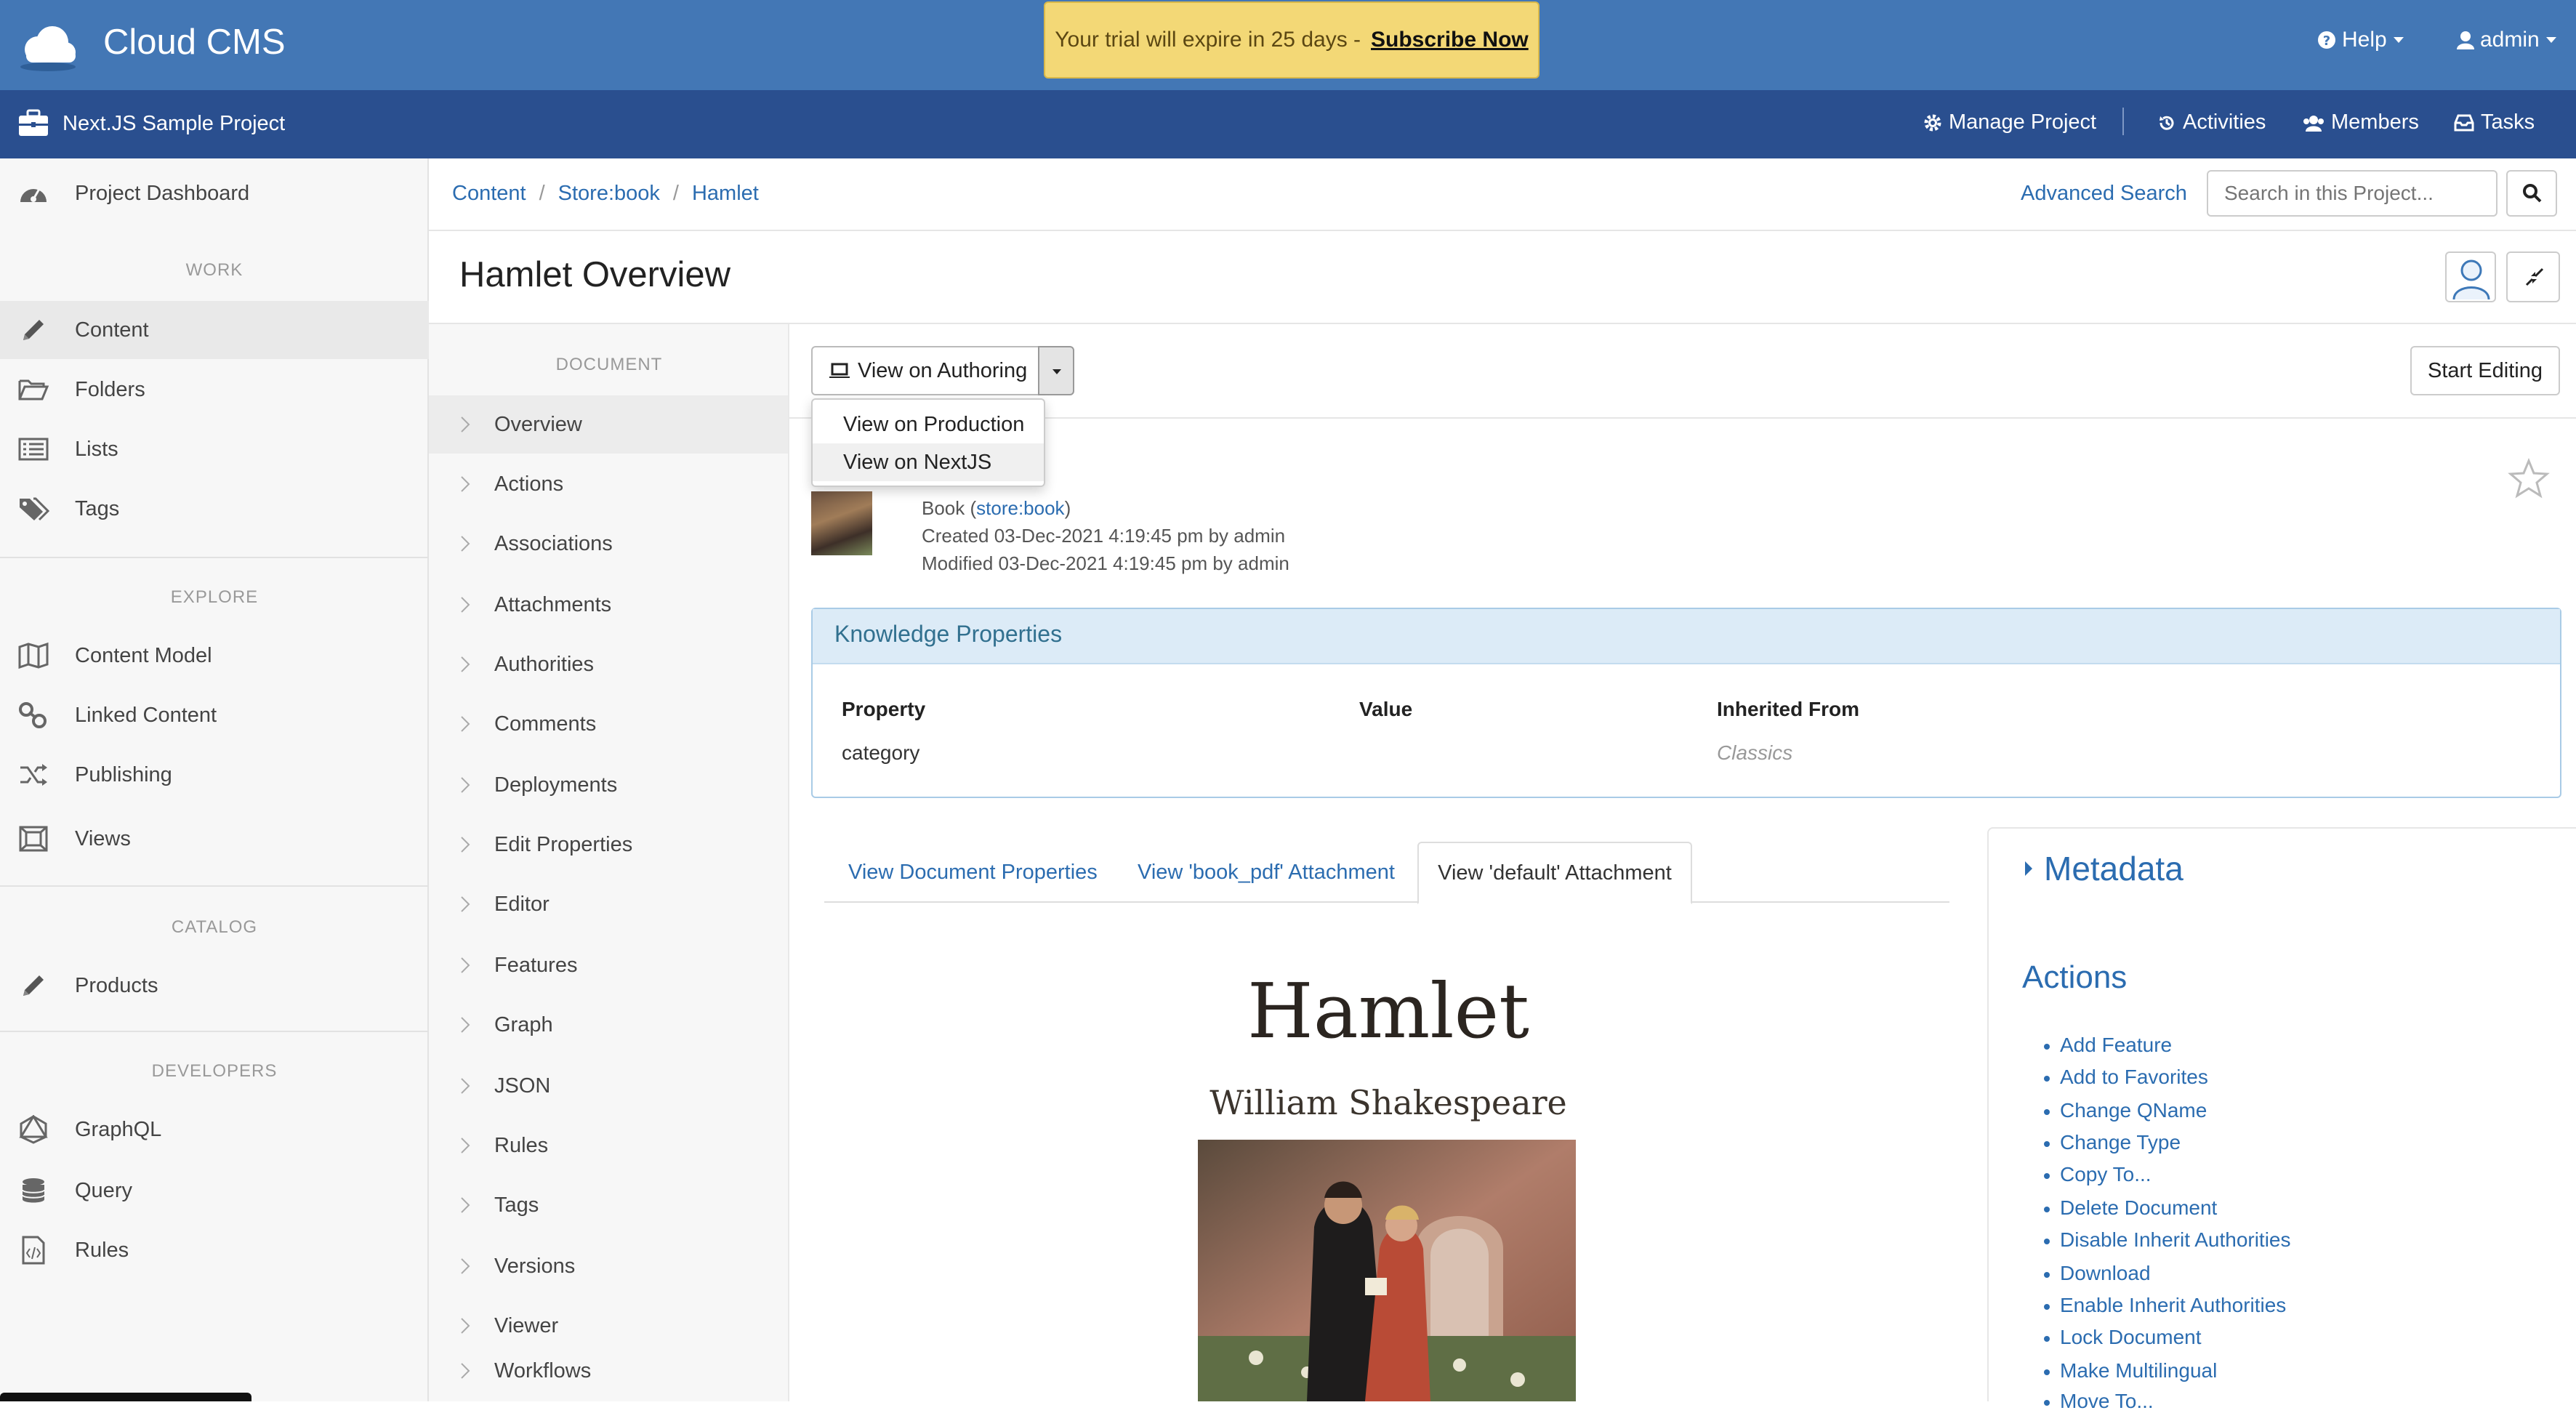 The image size is (2576, 1413). Describe the element at coordinates (841, 523) in the screenshot. I see `document-thumbnail` at that location.